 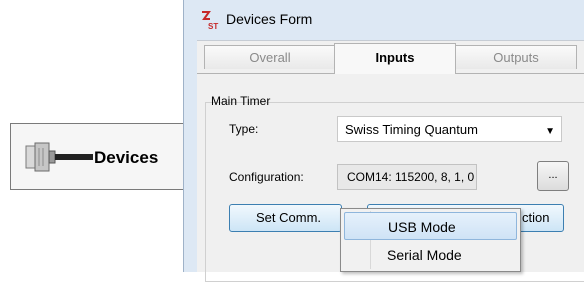 I want to click on title-bar: ST Devices Form, so click(x=384, y=20).